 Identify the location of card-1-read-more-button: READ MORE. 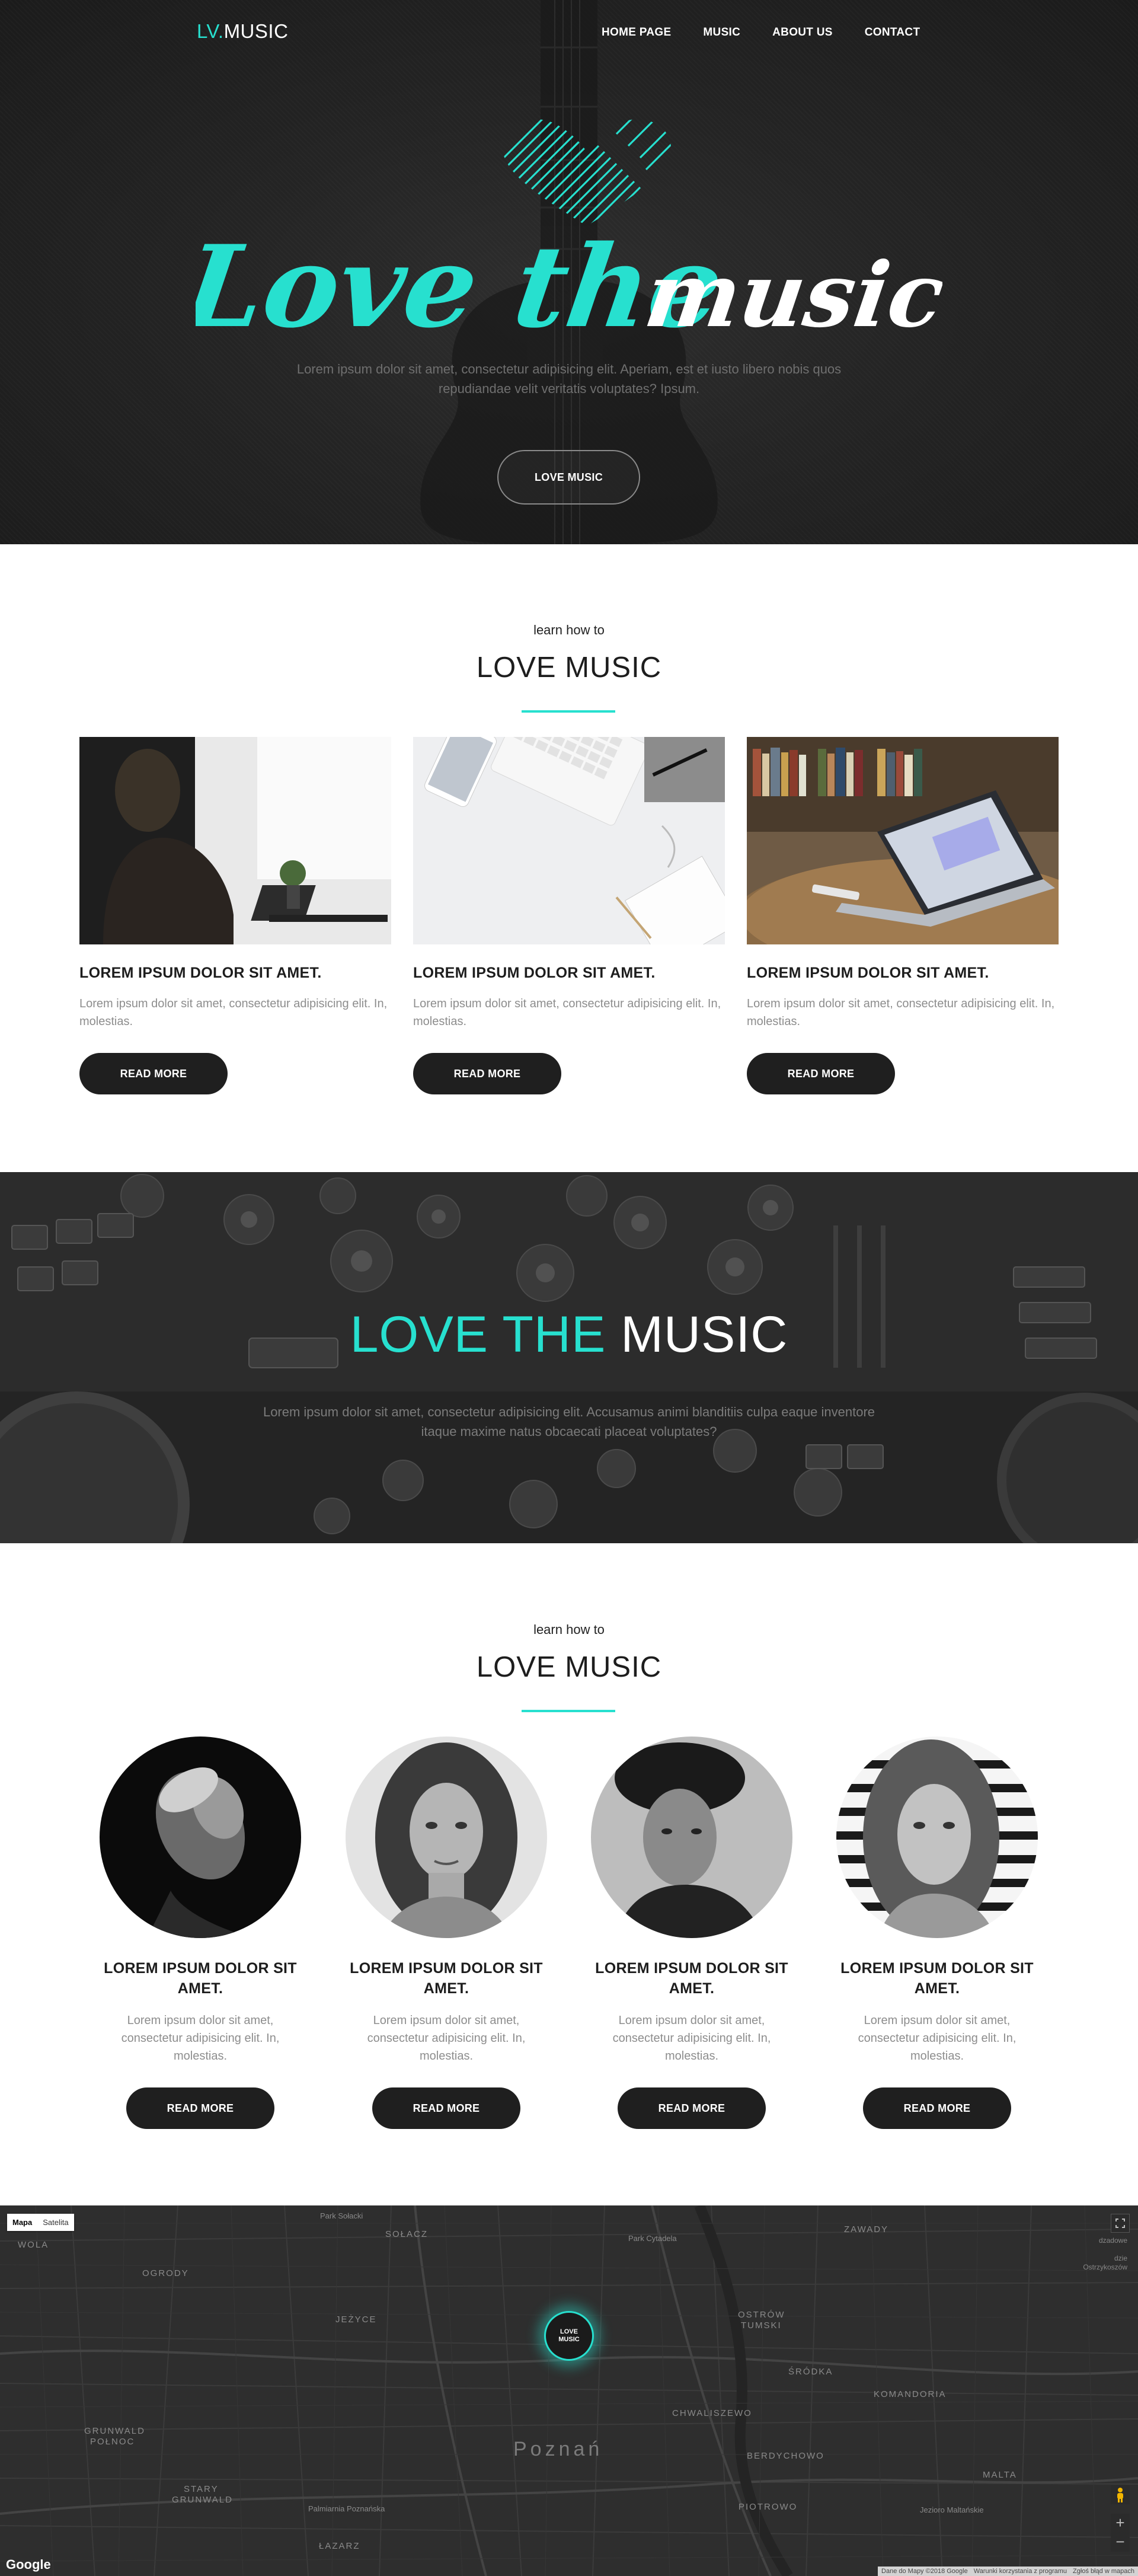
(153, 1073).